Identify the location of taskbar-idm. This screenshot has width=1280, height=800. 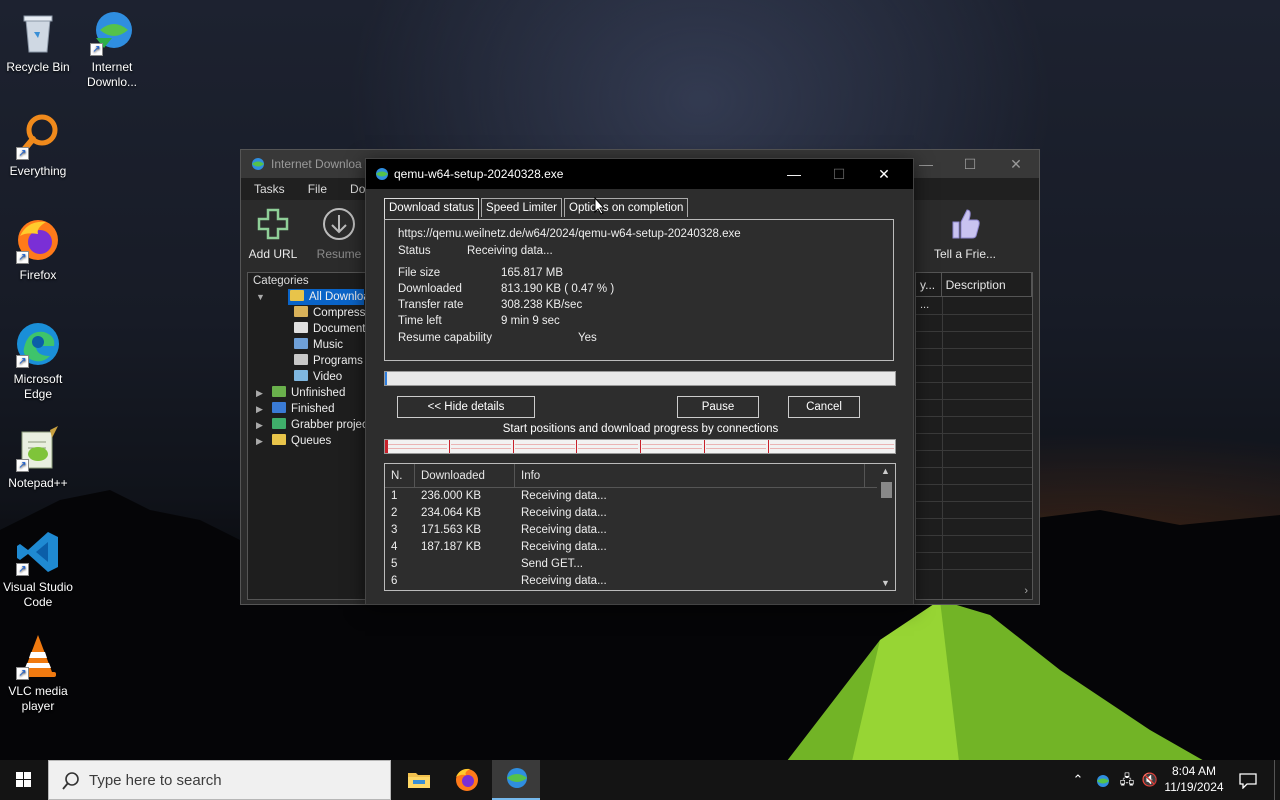
(516, 780).